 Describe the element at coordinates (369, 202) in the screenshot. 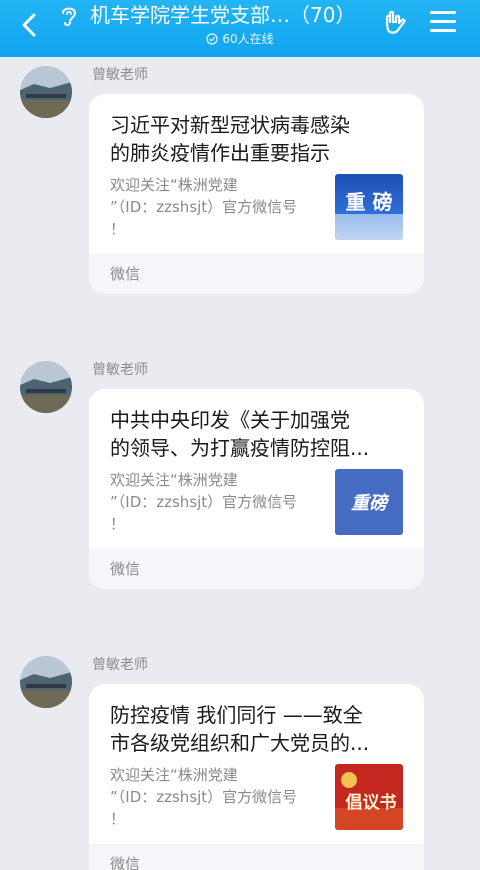

I see `thumbnail-text: 重 磅` at that location.